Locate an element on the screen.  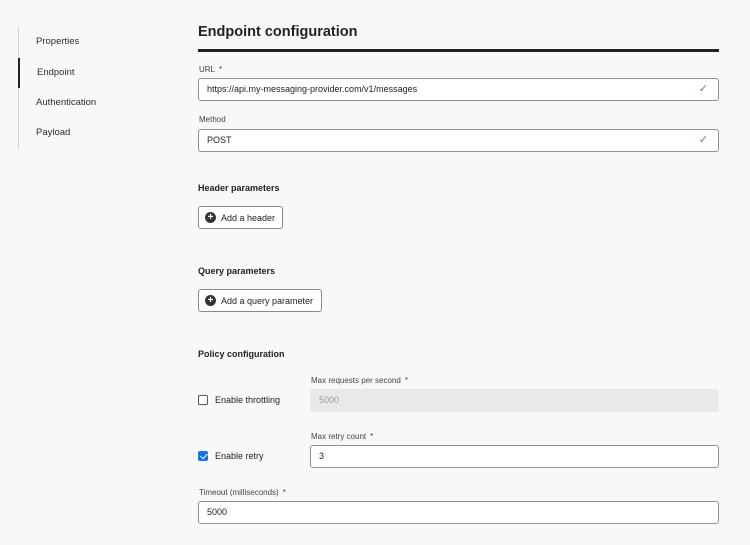
sidebar-item-payload: Payload is located at coordinates (94, 133).